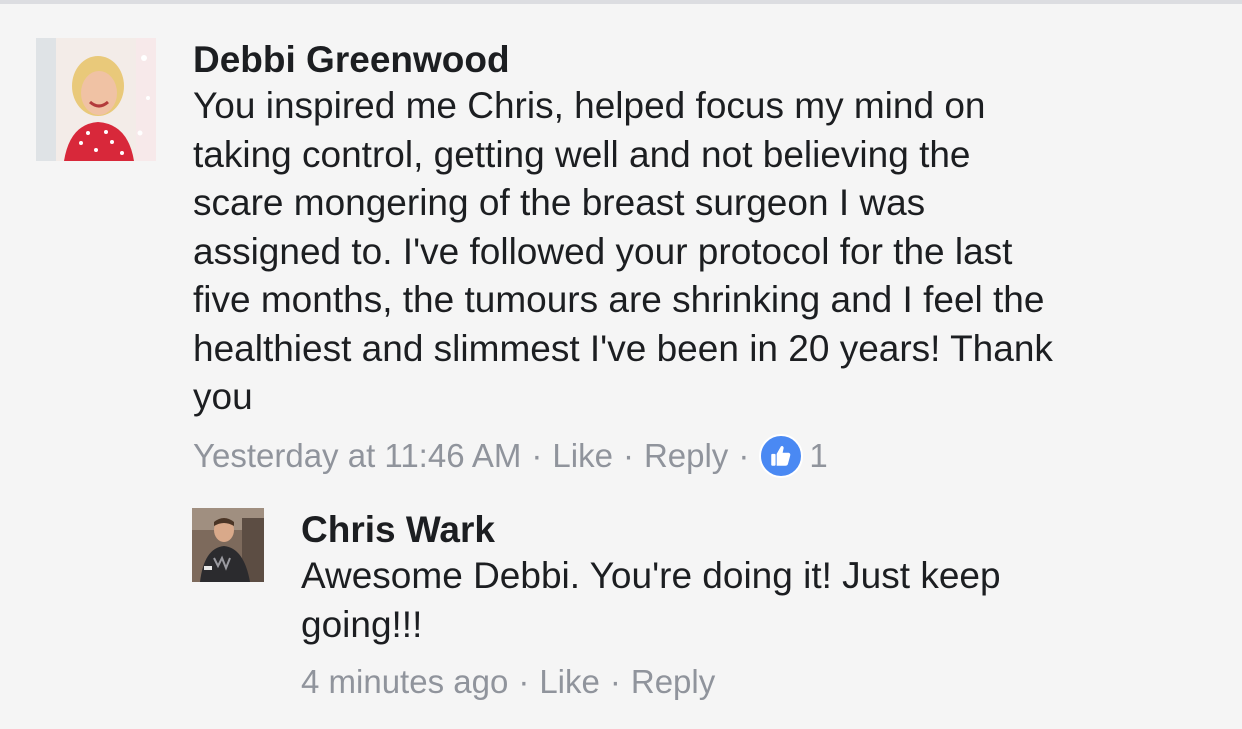 This screenshot has height=729, width=1242. Describe the element at coordinates (731, 530) in the screenshot. I see `comment-author: Chris Wark` at that location.